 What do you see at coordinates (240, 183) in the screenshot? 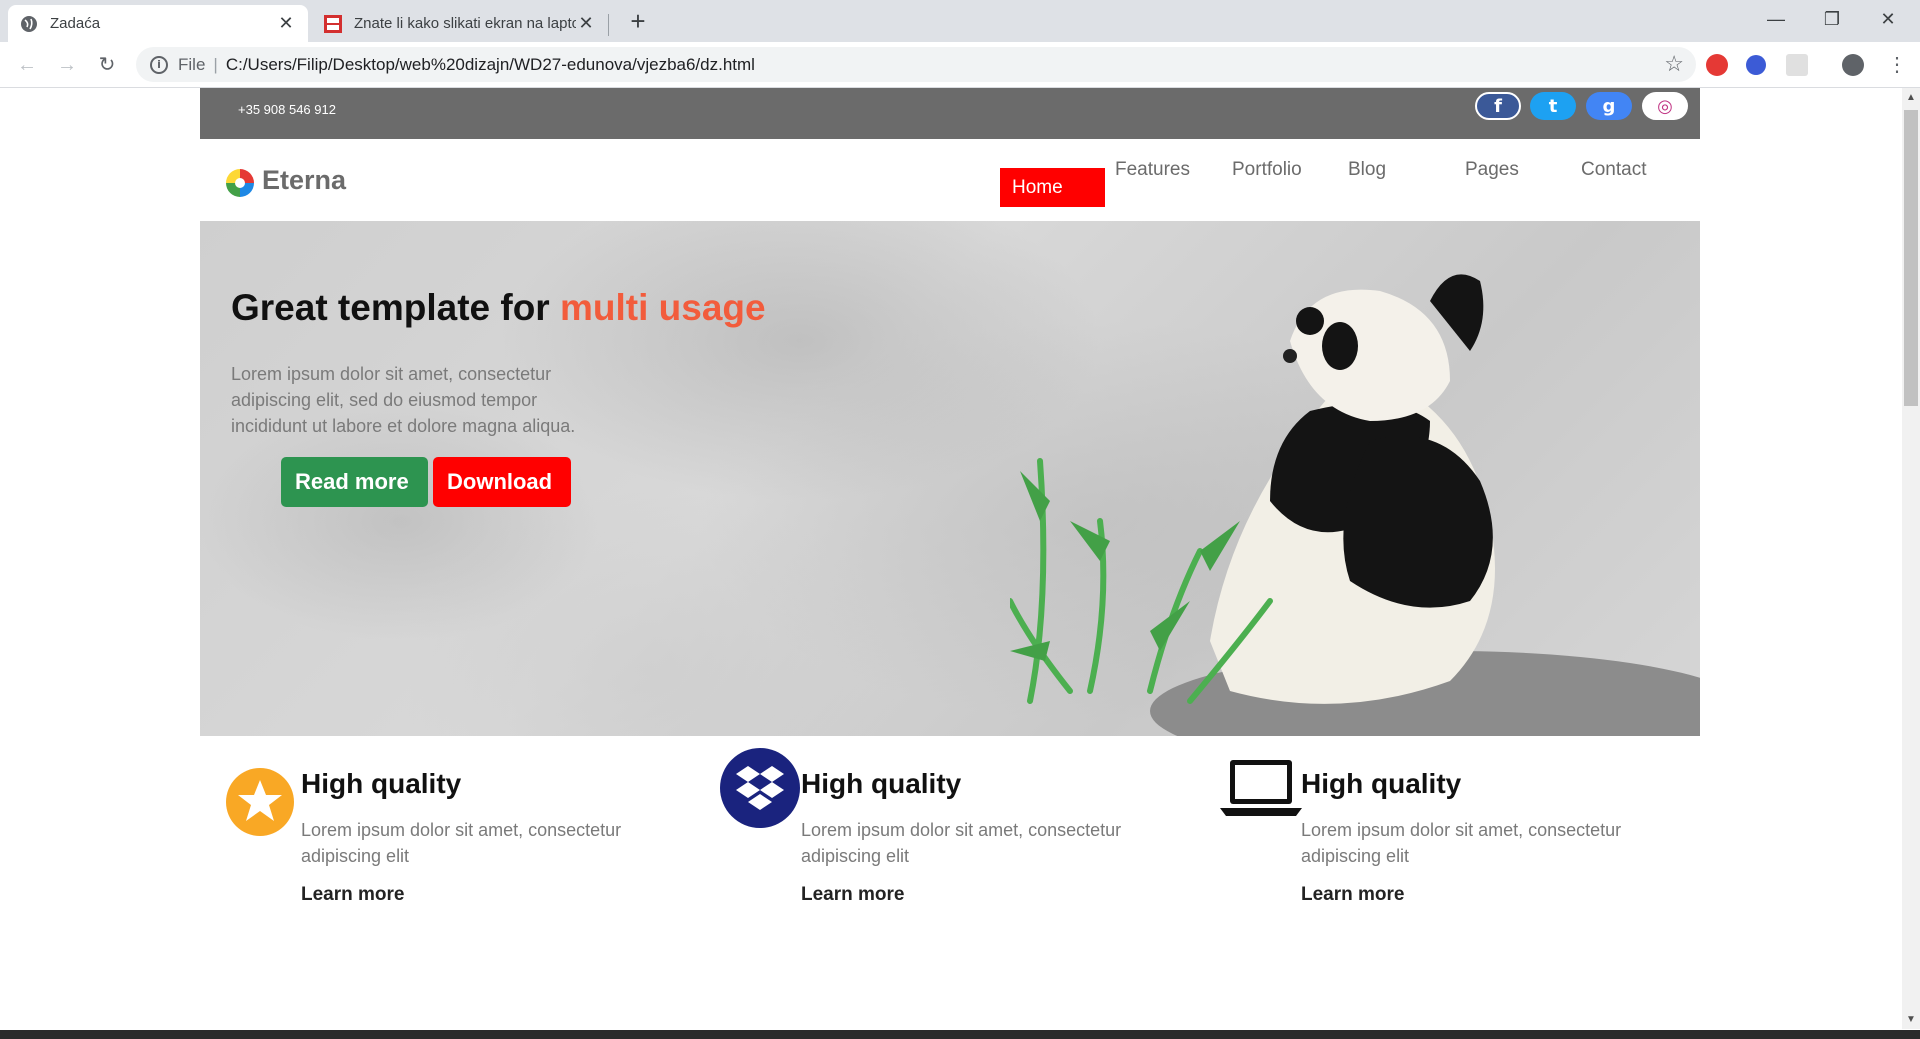
I see `eterna-logo-icon` at bounding box center [240, 183].